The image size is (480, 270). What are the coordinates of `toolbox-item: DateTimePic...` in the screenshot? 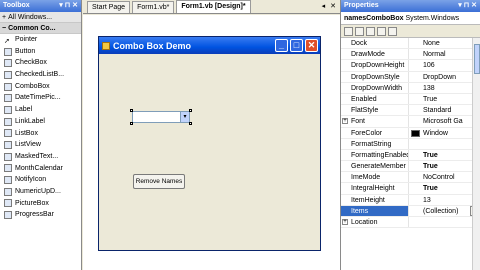 It's located at (40, 98).